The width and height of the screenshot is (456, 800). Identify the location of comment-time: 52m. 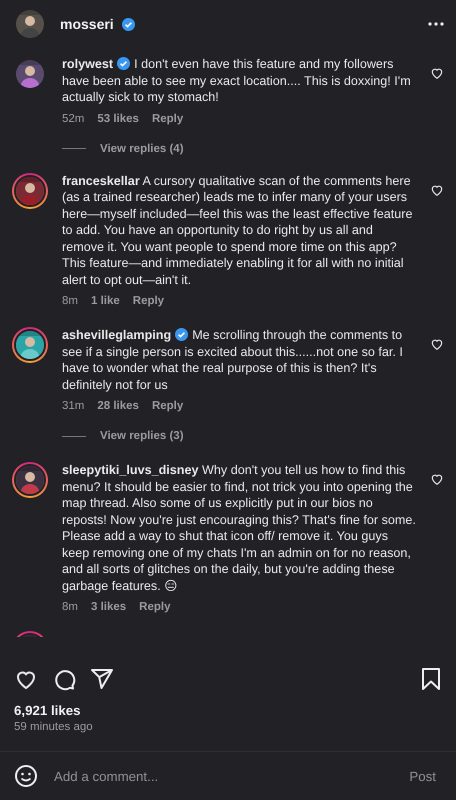
(73, 118).